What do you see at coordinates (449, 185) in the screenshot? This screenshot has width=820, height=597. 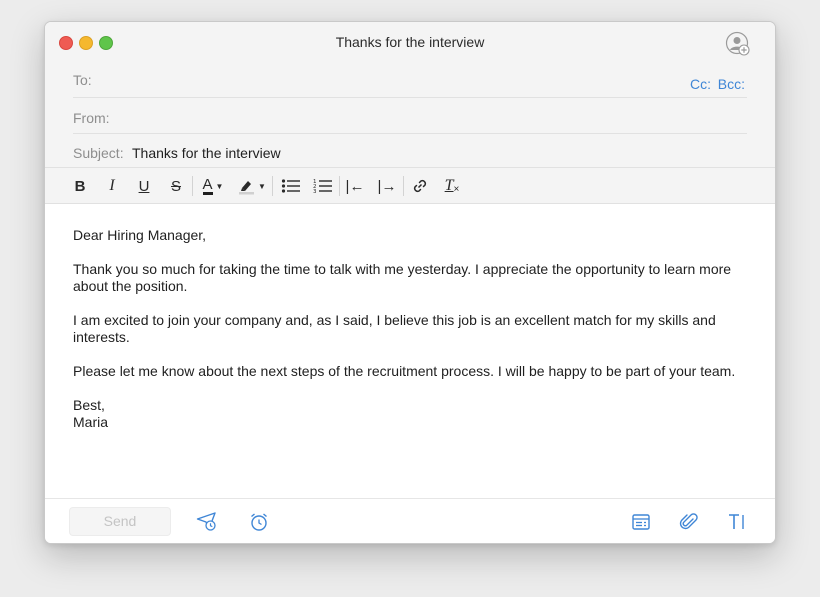 I see `clear-format-glyph: T` at bounding box center [449, 185].